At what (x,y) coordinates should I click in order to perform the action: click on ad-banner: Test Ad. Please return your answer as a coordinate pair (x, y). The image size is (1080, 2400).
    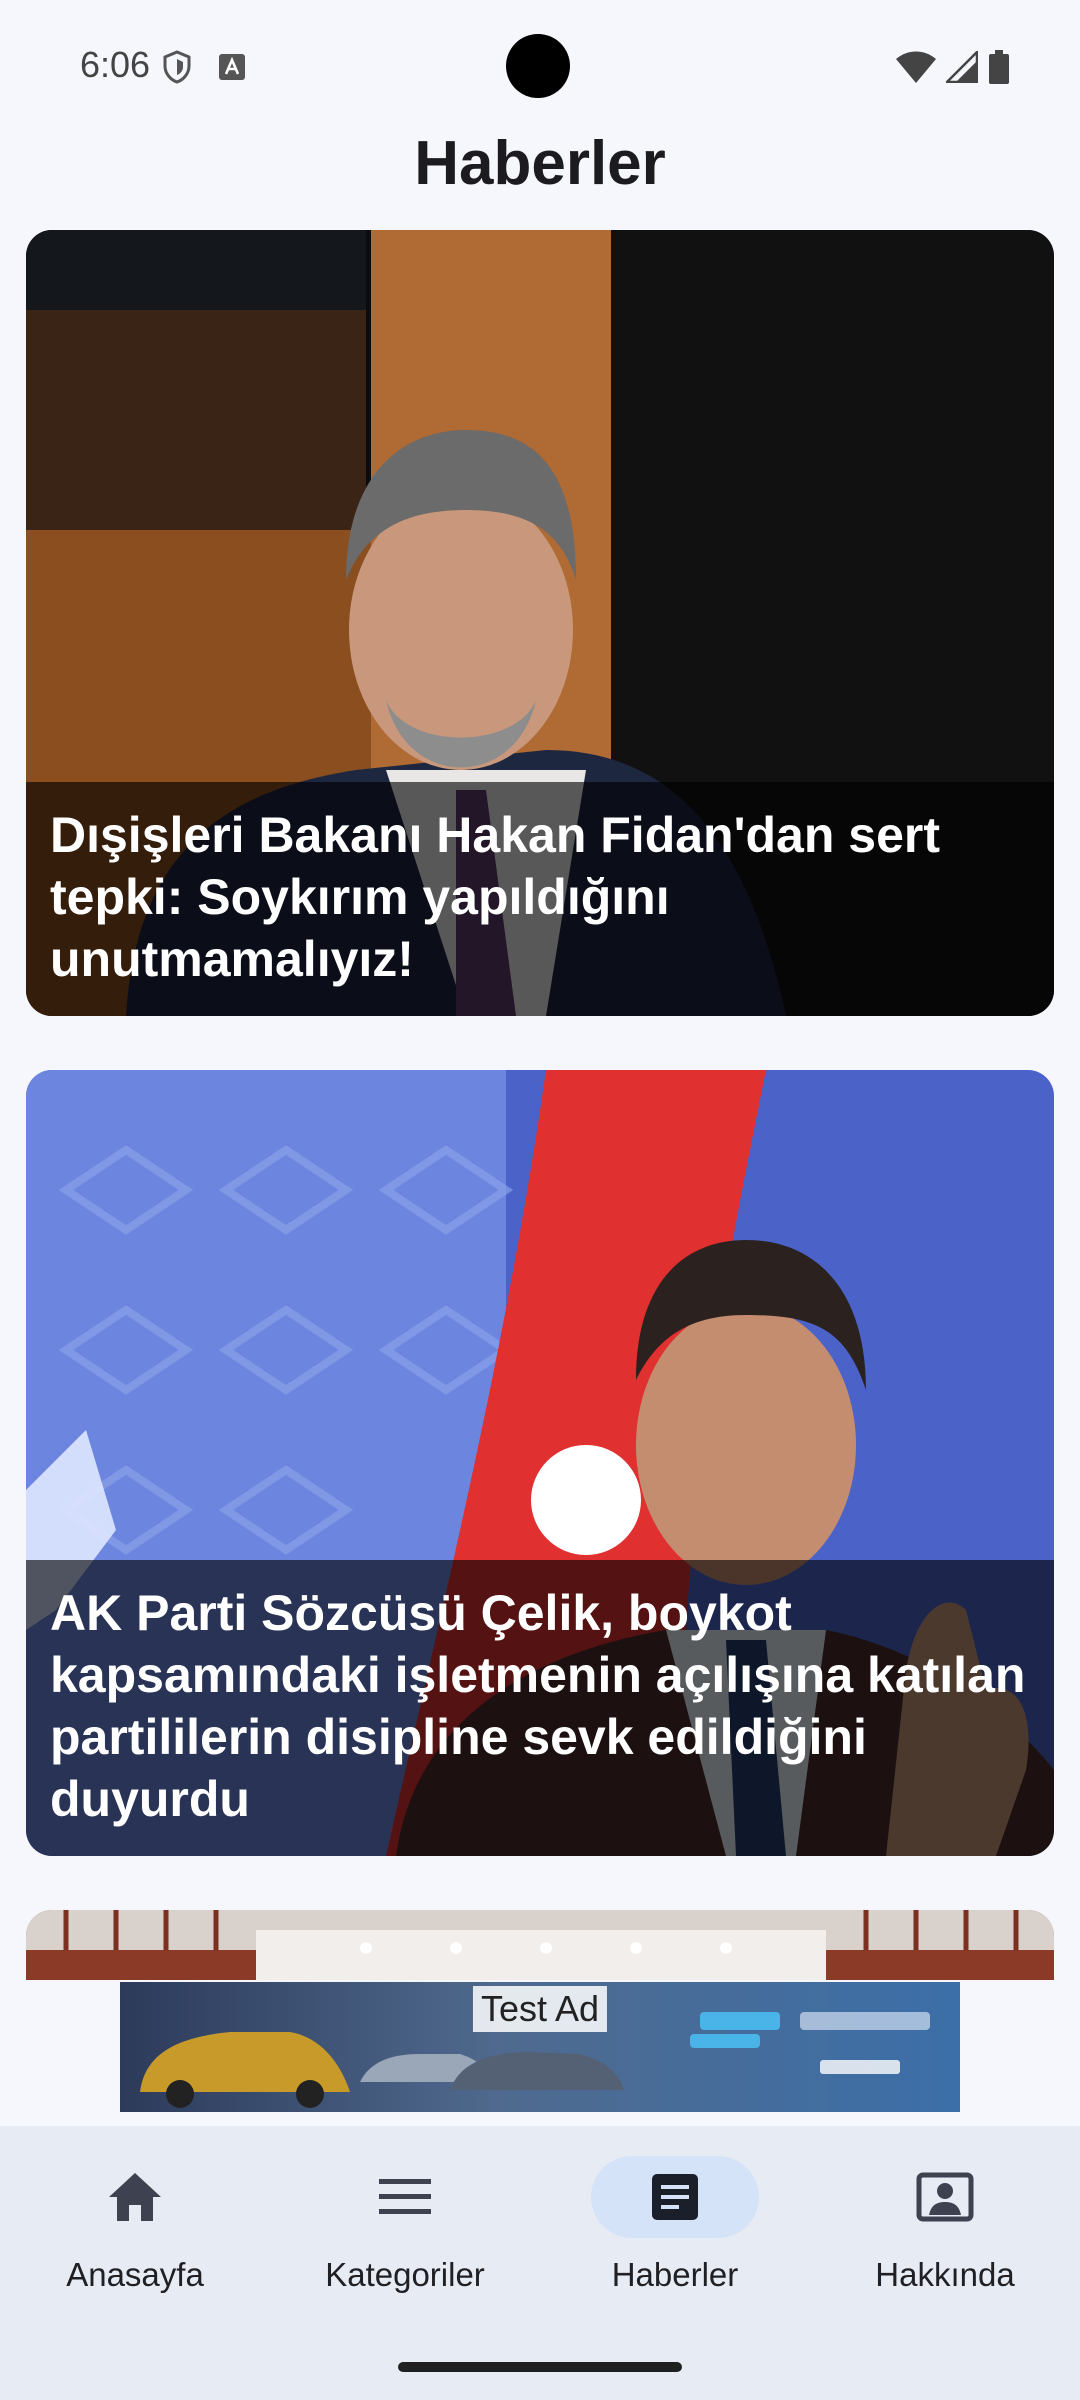
    Looking at the image, I should click on (540, 2047).